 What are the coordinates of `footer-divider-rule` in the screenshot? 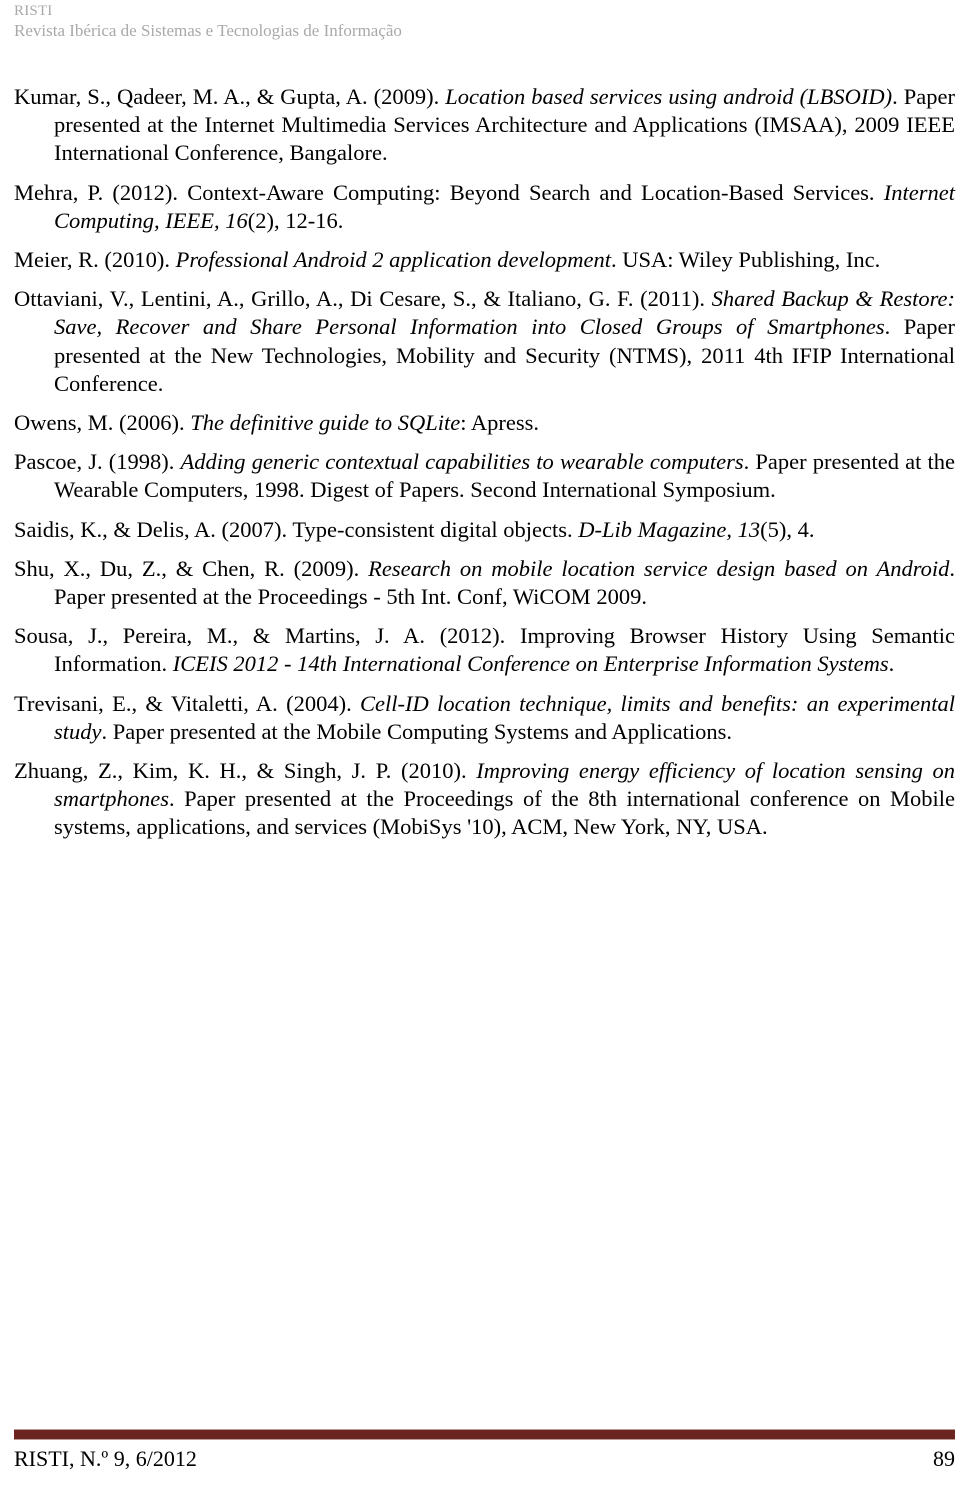 It's located at (484, 1434).